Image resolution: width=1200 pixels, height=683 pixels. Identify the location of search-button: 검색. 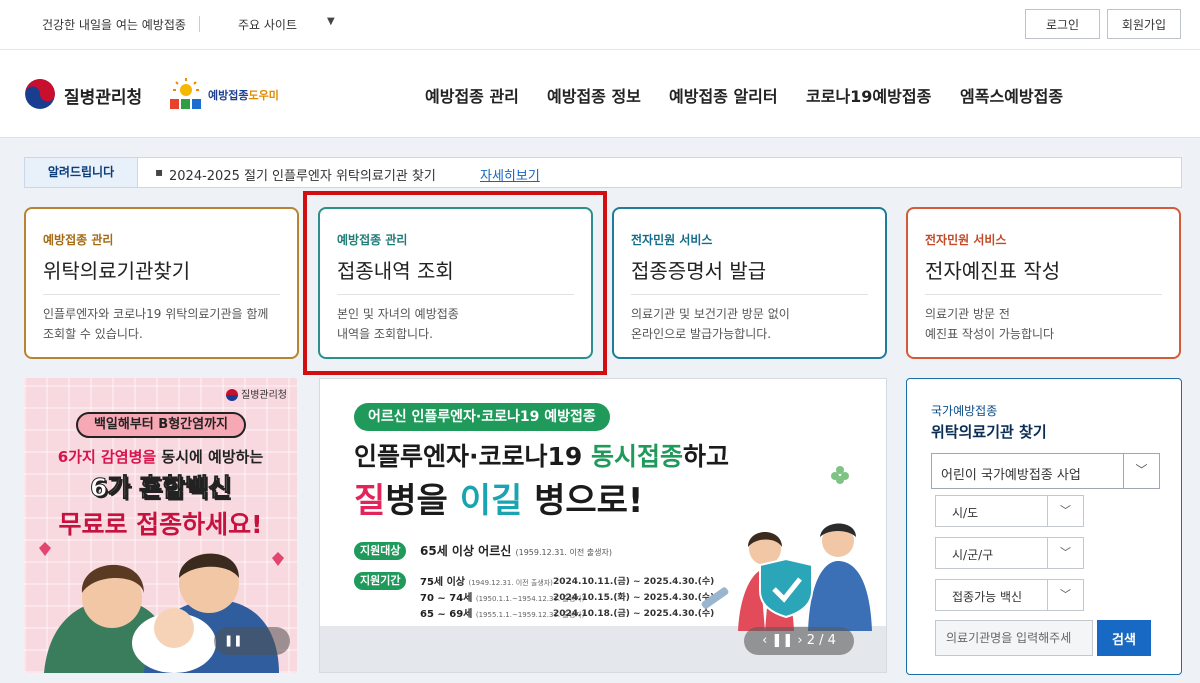
(1124, 638).